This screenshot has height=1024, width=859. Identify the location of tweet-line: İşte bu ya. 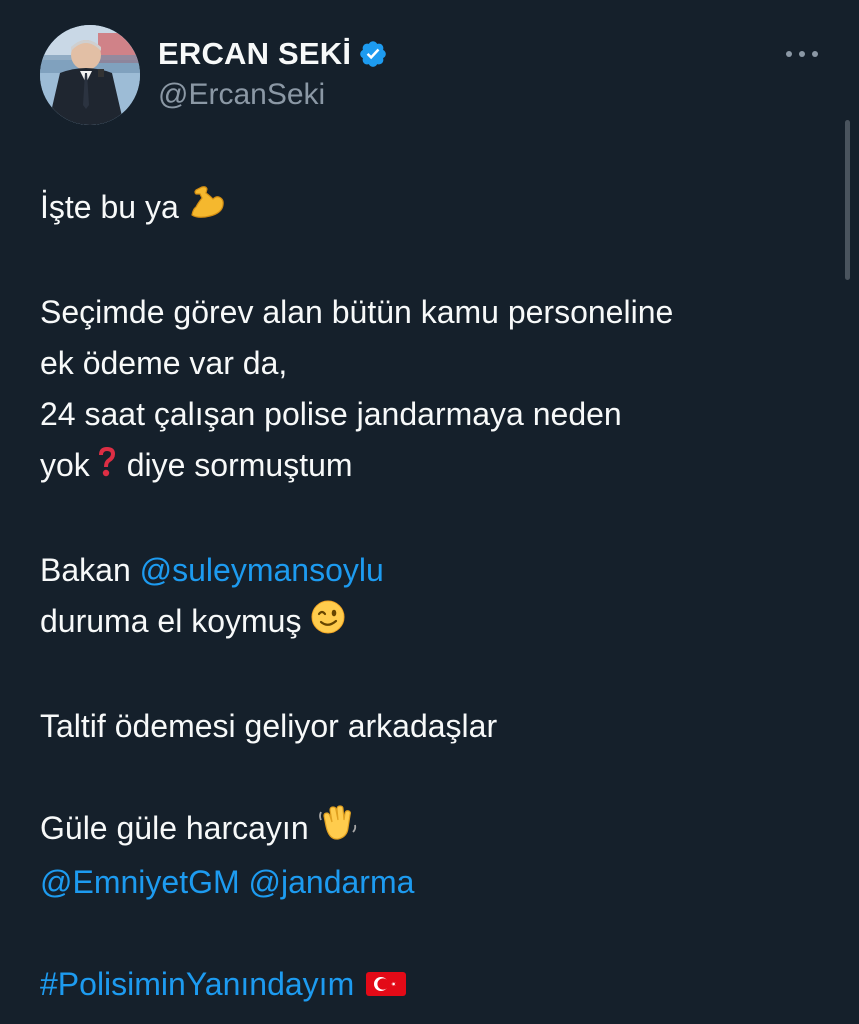
(435, 209).